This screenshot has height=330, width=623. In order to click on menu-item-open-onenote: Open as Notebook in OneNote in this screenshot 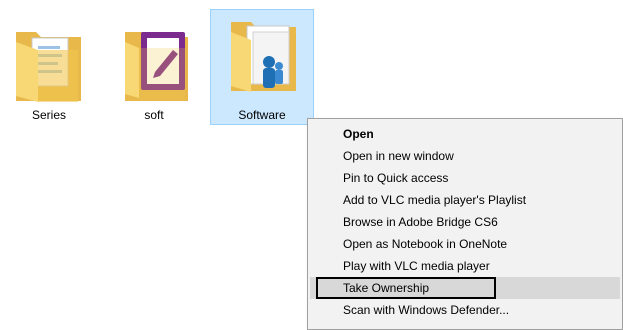, I will do `click(465, 244)`.